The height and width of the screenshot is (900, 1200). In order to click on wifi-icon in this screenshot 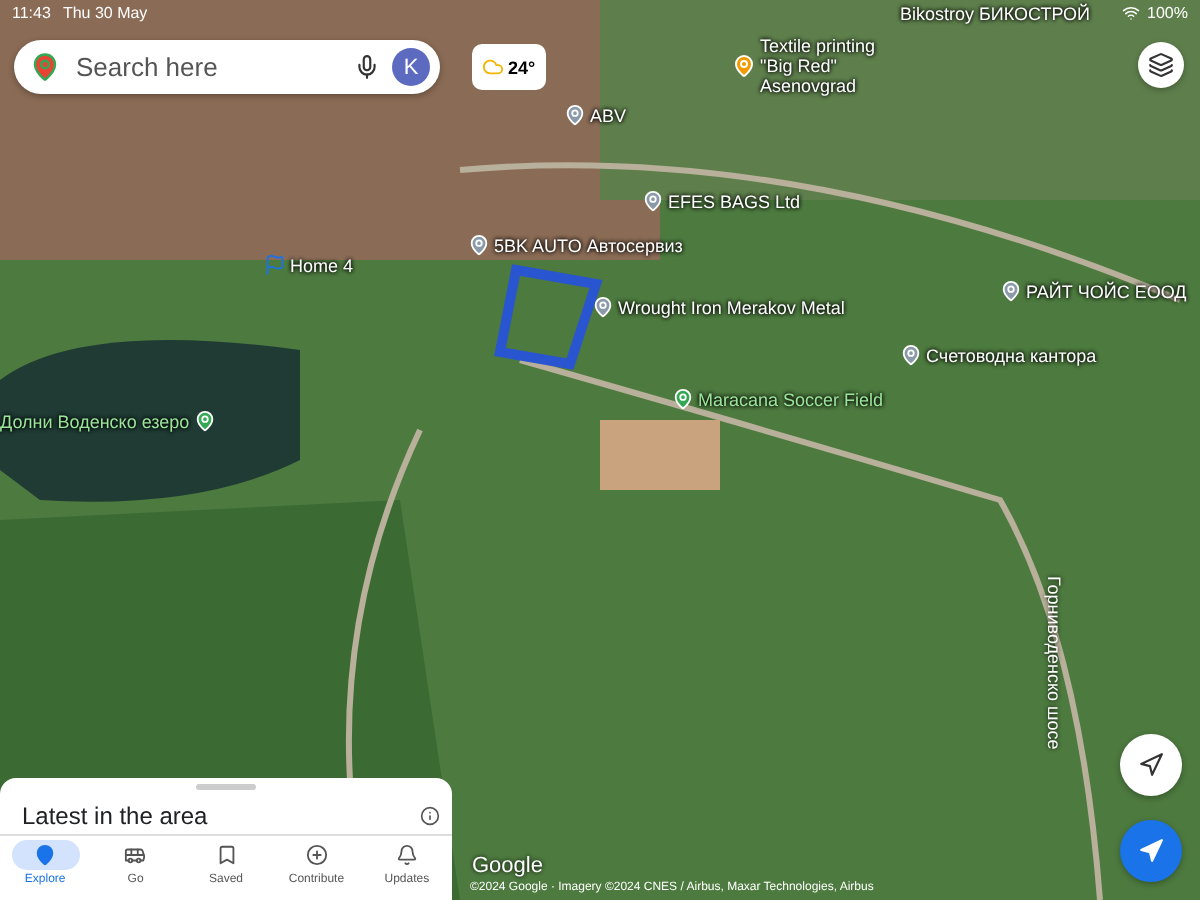, I will do `click(1130, 12)`.